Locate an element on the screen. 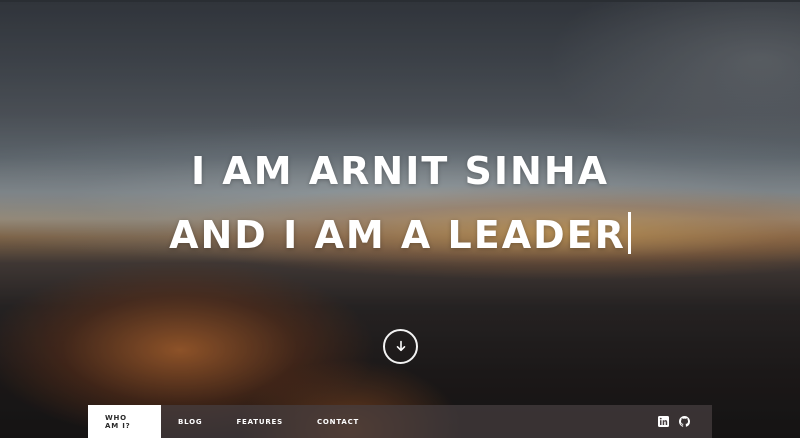 This screenshot has width=800, height=438. nav-item-contact: CONTACT is located at coordinates (338, 421).